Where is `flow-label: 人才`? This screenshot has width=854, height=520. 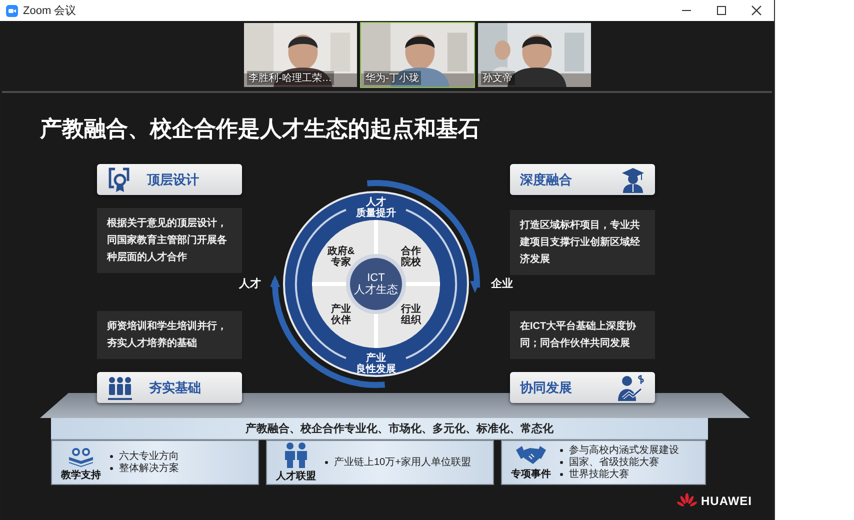 flow-label: 人才 is located at coordinates (250, 283).